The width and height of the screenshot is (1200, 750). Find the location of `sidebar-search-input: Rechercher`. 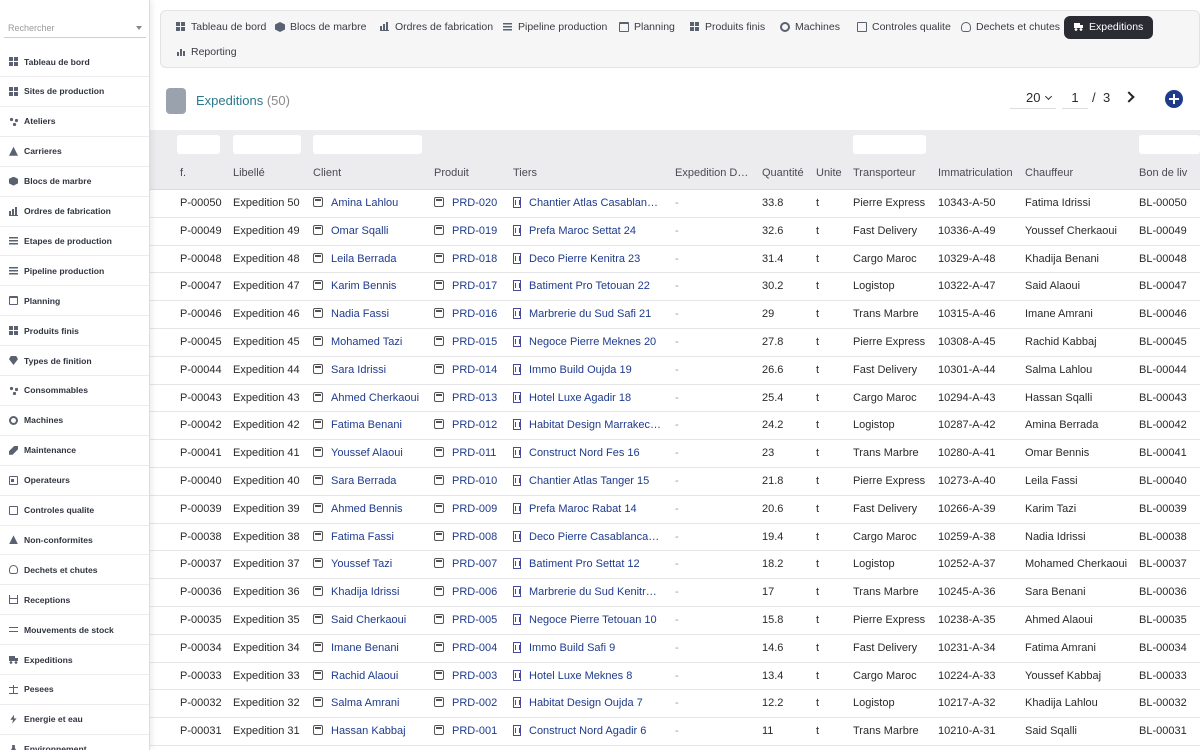

sidebar-search-input: Rechercher is located at coordinates (75, 28).